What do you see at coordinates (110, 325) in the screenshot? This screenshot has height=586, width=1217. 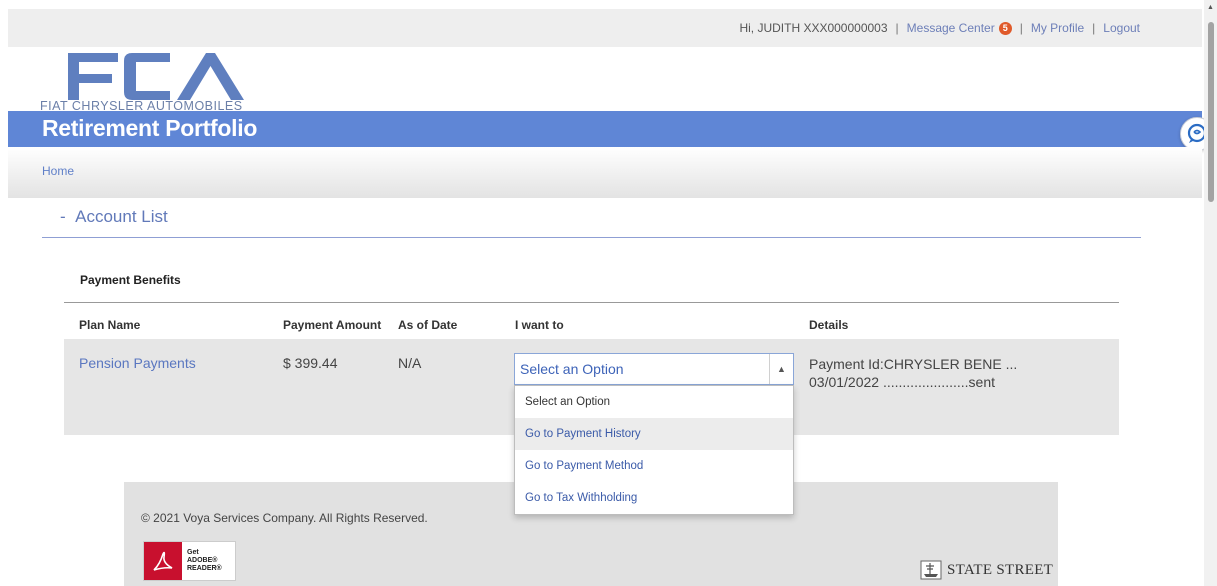 I see `column-header-plan-name: Plan Name` at bounding box center [110, 325].